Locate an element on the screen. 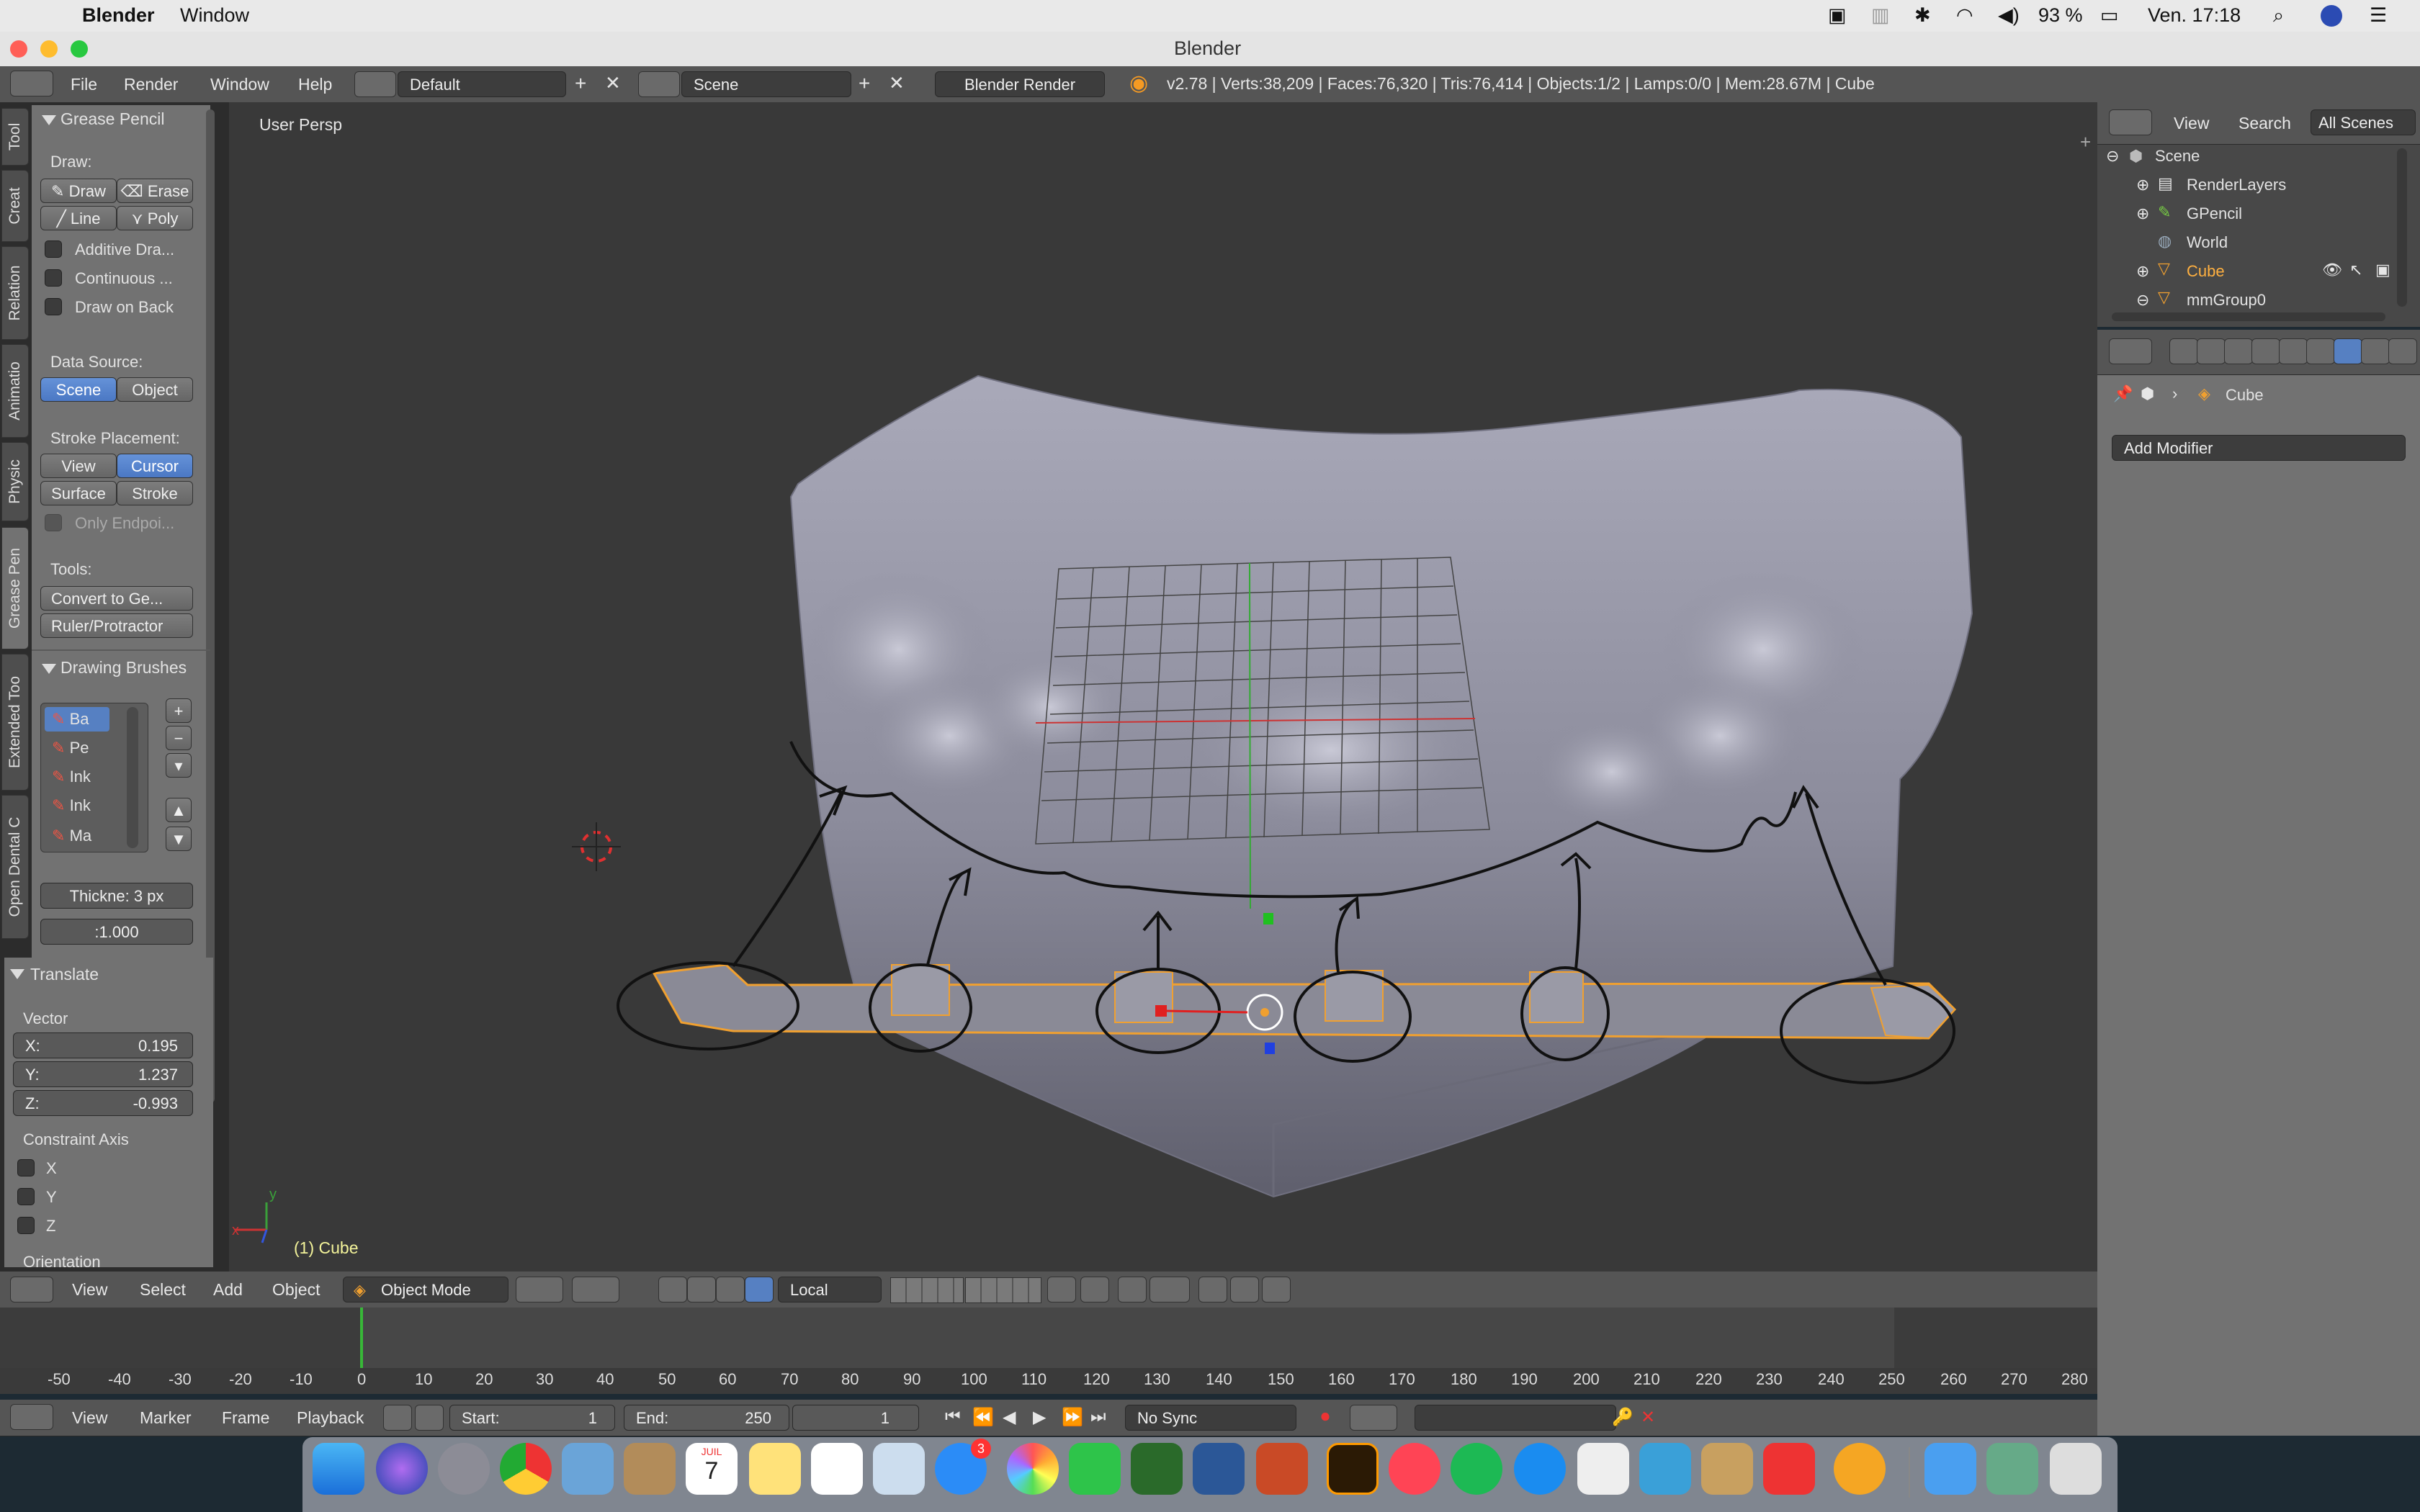 This screenshot has width=2420, height=1512. illustrator-icon is located at coordinates (1353, 1469).